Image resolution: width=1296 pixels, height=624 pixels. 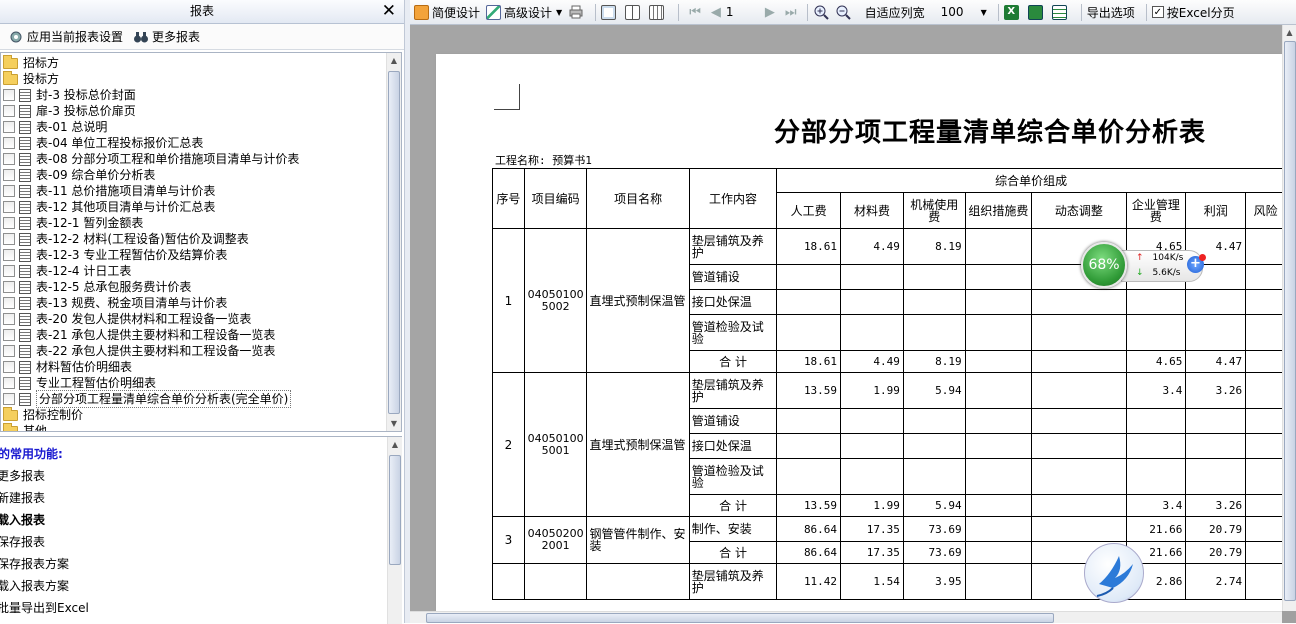 I want to click on tree-report-item: 表-12-5 总承包服务费计价表, so click(x=194, y=287).